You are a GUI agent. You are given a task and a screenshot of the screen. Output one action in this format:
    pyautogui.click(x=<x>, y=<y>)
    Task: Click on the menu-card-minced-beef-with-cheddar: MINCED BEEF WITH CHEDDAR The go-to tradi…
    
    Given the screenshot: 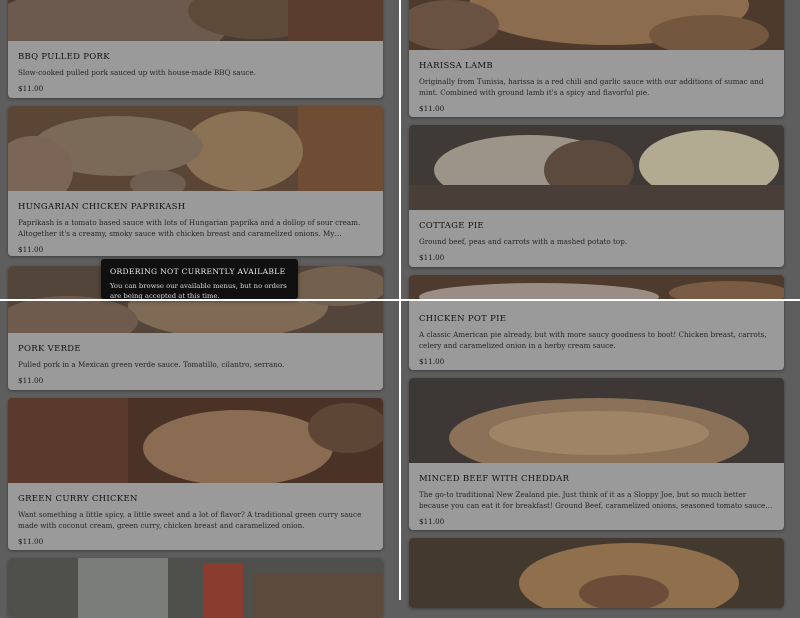 What is the action you would take?
    pyautogui.click(x=596, y=454)
    